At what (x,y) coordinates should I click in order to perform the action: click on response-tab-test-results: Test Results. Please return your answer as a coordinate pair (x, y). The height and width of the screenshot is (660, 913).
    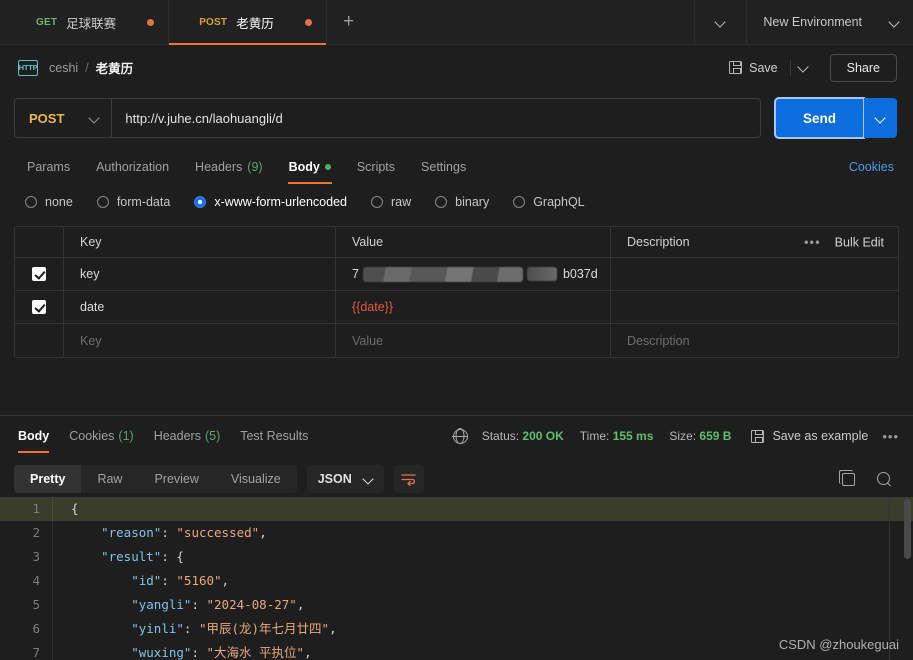
    Looking at the image, I should click on (274, 436).